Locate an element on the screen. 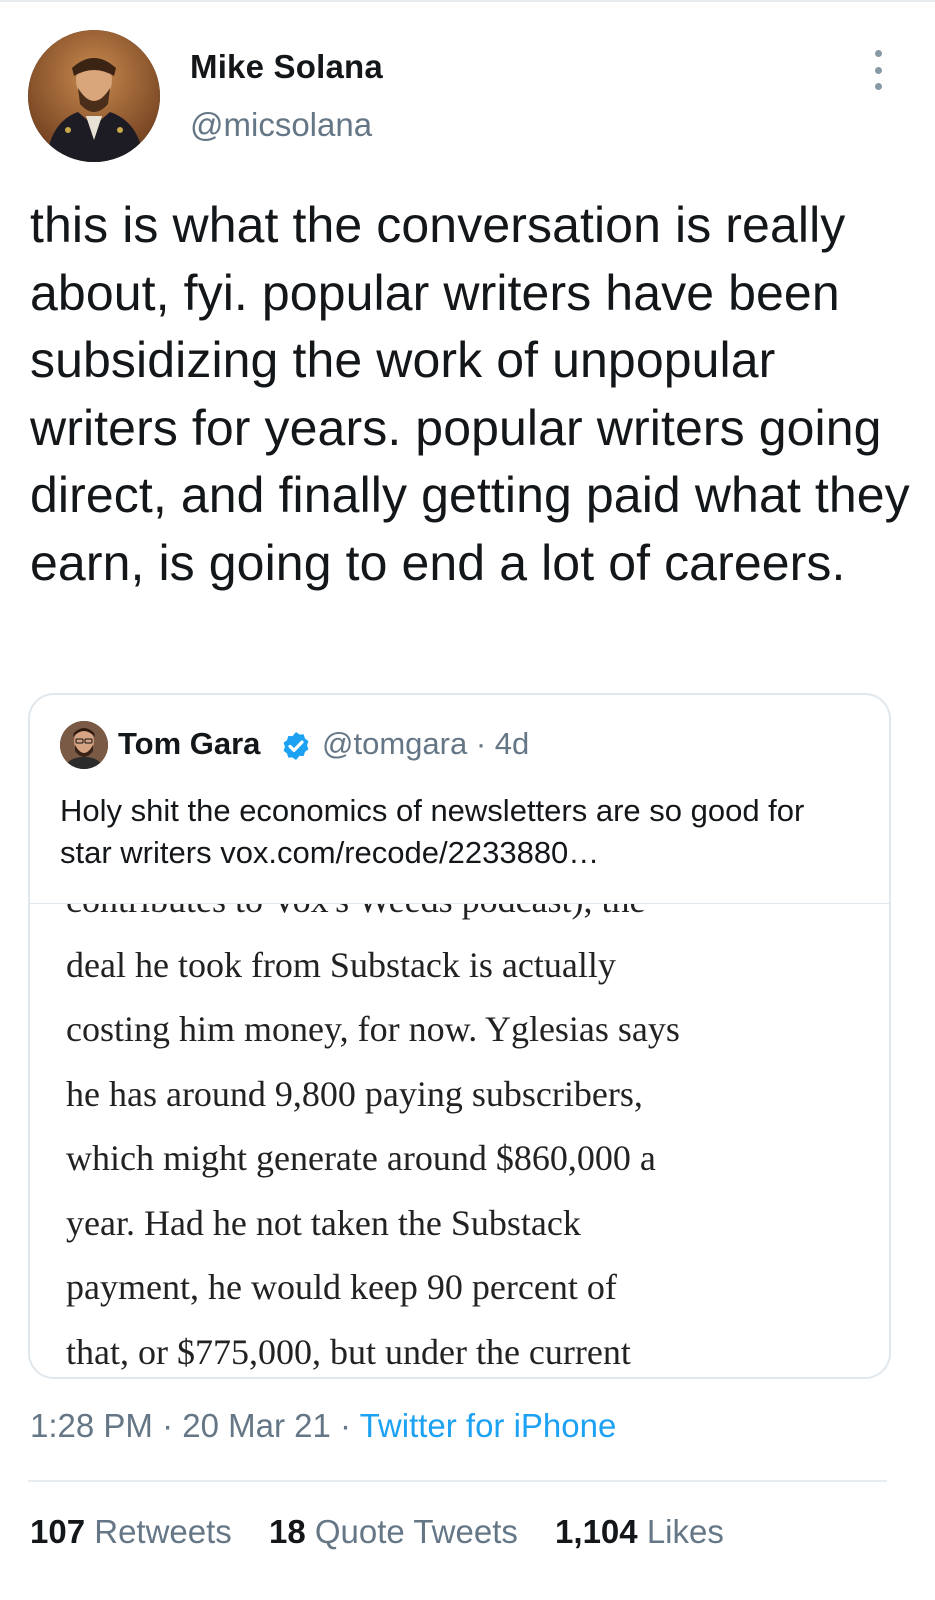 The image size is (935, 1600). retweets-stat: 107 Retweets is located at coordinates (131, 1532).